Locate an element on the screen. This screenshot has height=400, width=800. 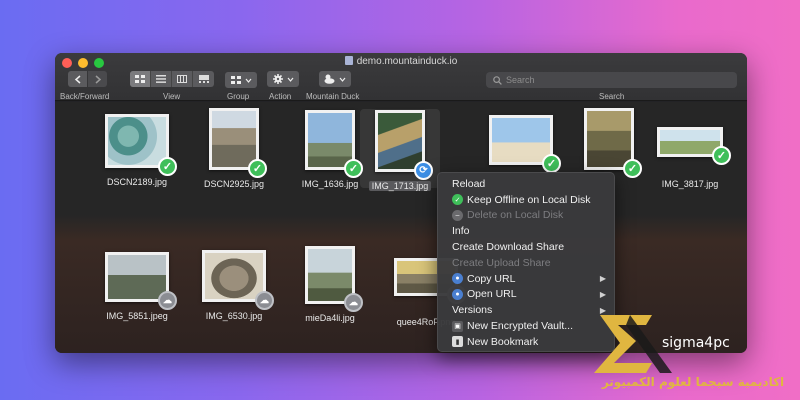
file-item-selected: ⟳ IMG_1713.jpg is located at coordinates (400, 152).